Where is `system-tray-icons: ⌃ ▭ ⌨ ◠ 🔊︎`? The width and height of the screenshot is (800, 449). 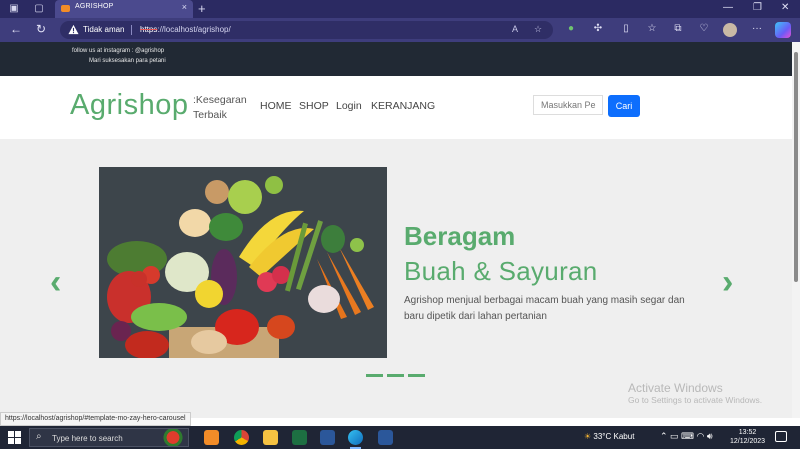
system-tray-icons: ⌃ ▭ ⌨ ◠ 🔊︎ is located at coordinates (686, 436).